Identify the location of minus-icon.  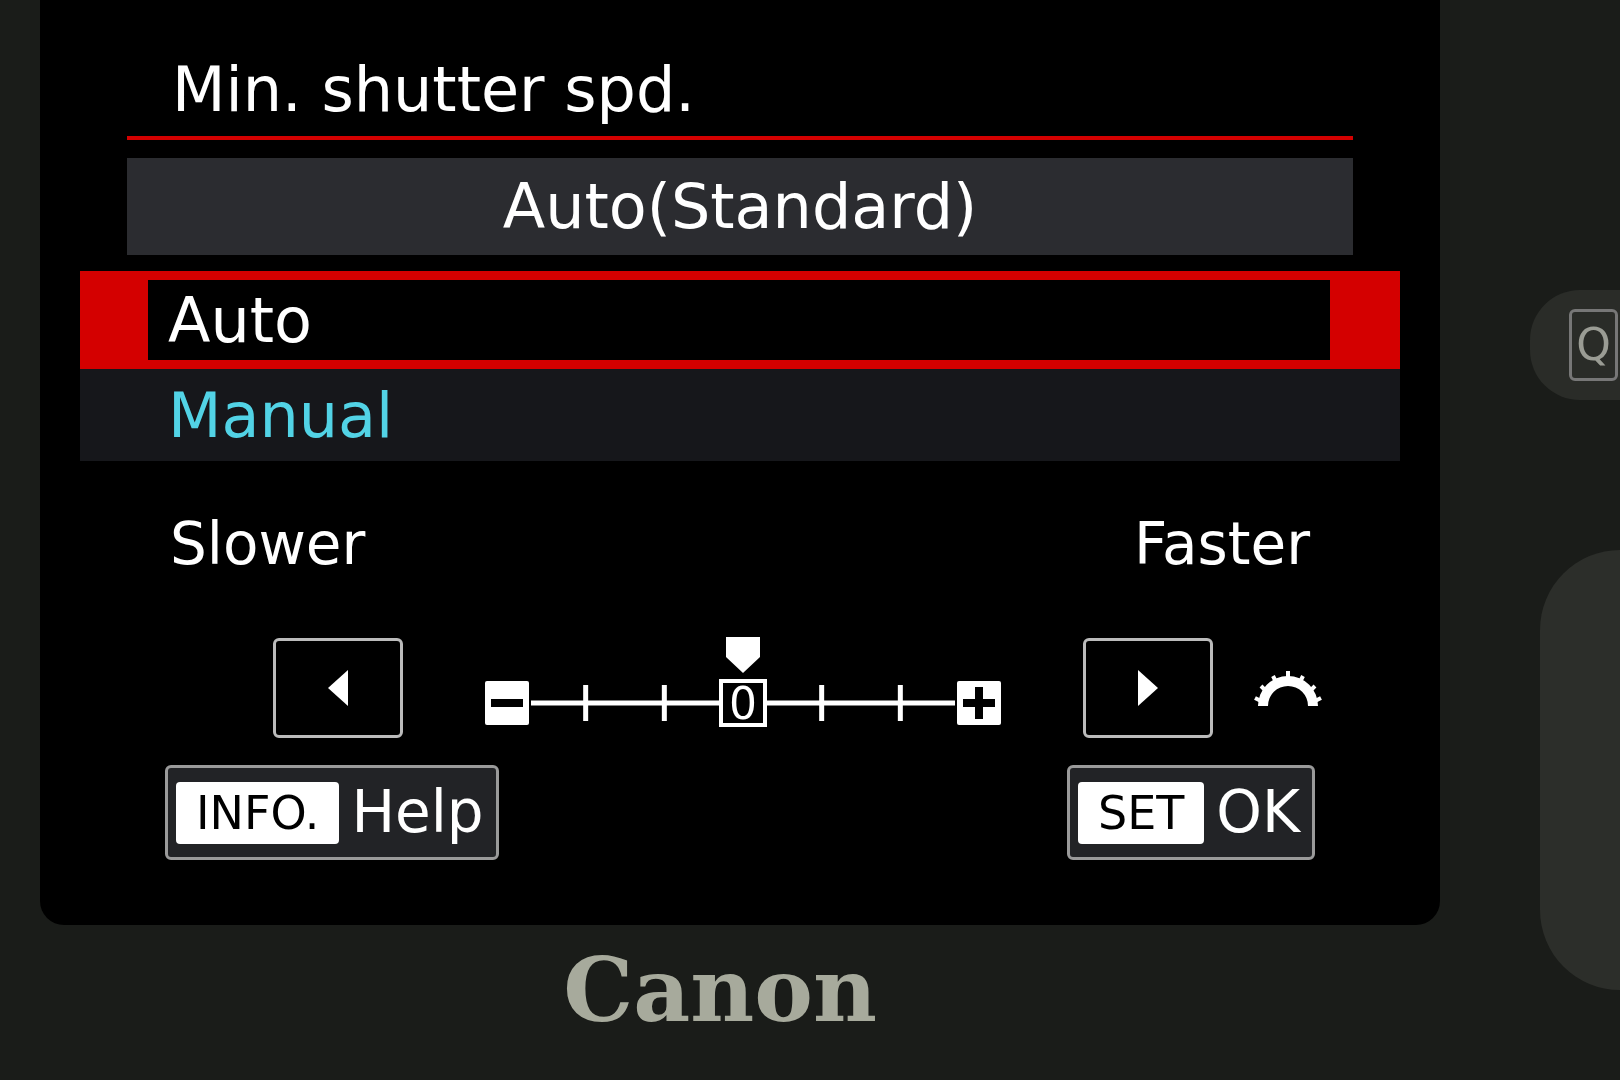
(507, 703).